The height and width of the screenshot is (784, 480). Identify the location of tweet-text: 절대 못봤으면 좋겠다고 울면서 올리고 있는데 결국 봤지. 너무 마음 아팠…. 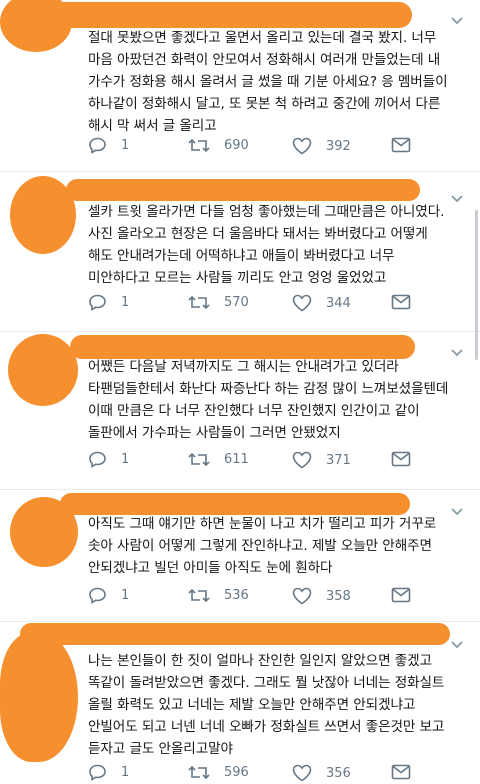
(268, 82).